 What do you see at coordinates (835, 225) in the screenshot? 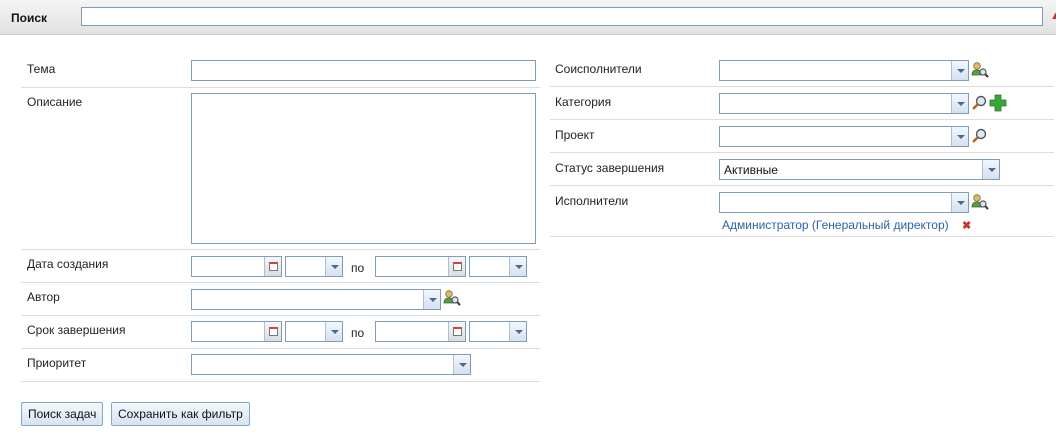
I see `executor-link: Администратор (Генеральный директор)` at bounding box center [835, 225].